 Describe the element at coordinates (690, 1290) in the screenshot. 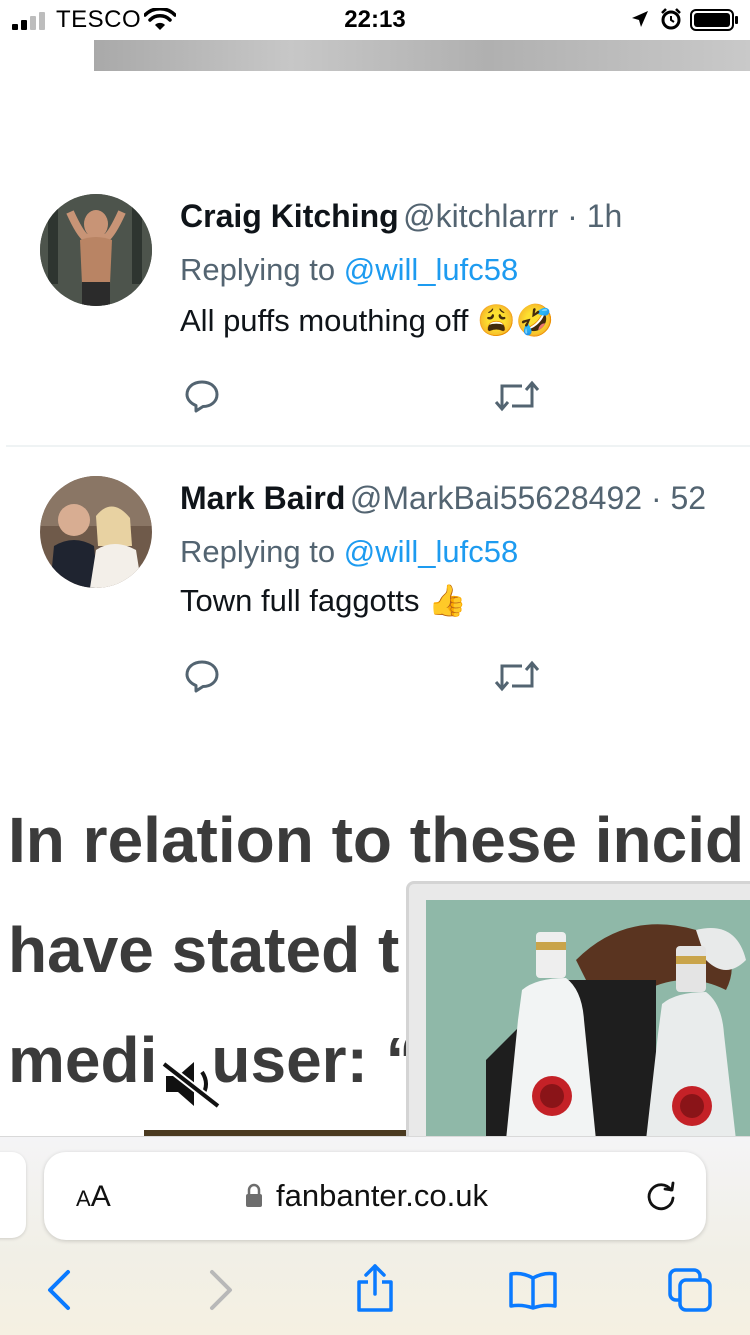

I see `tabs-icon` at that location.